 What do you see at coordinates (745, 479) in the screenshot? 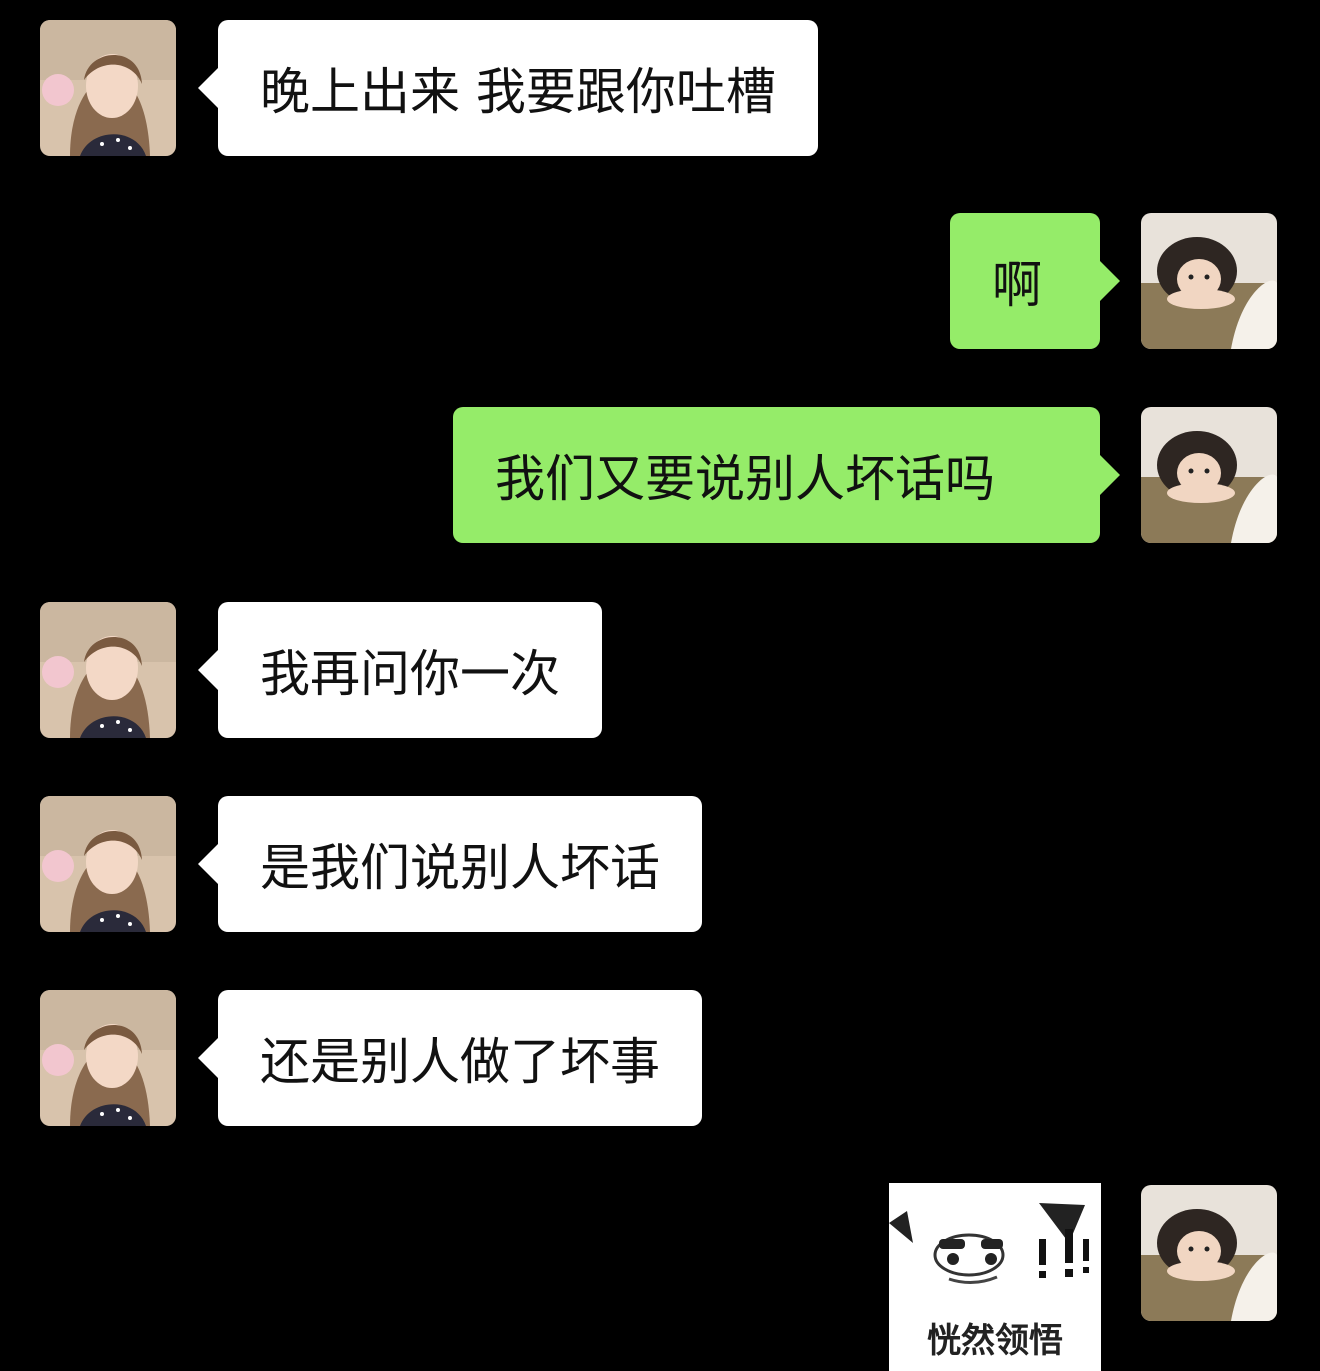
I see `message-text: 我们又要说别人坏话吗` at bounding box center [745, 479].